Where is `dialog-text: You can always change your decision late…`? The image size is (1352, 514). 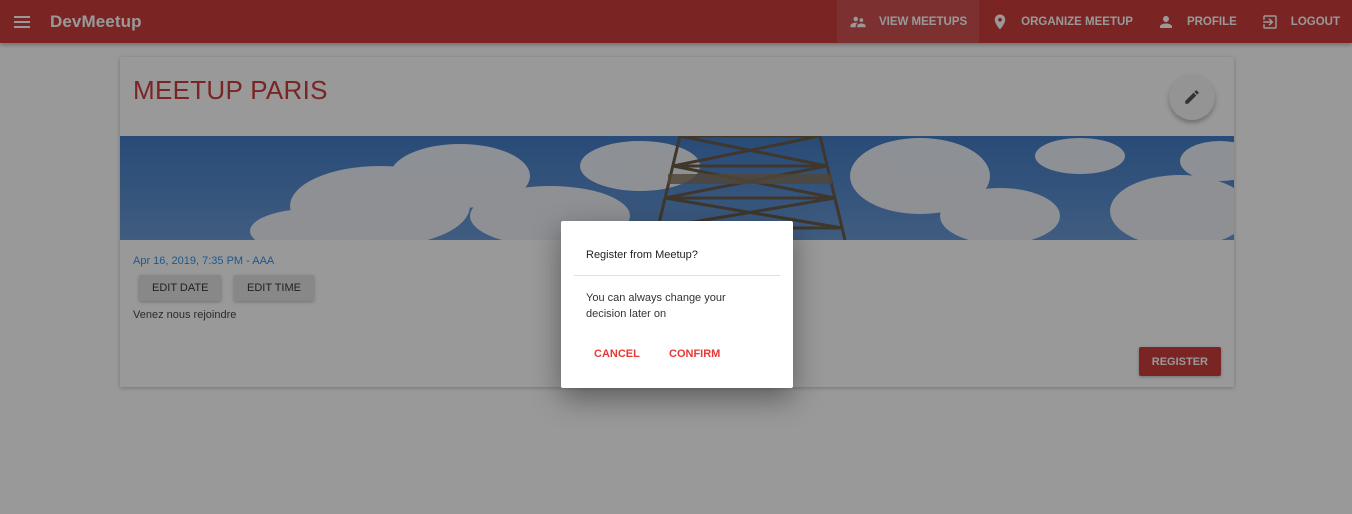 dialog-text: You can always change your decision late… is located at coordinates (656, 306).